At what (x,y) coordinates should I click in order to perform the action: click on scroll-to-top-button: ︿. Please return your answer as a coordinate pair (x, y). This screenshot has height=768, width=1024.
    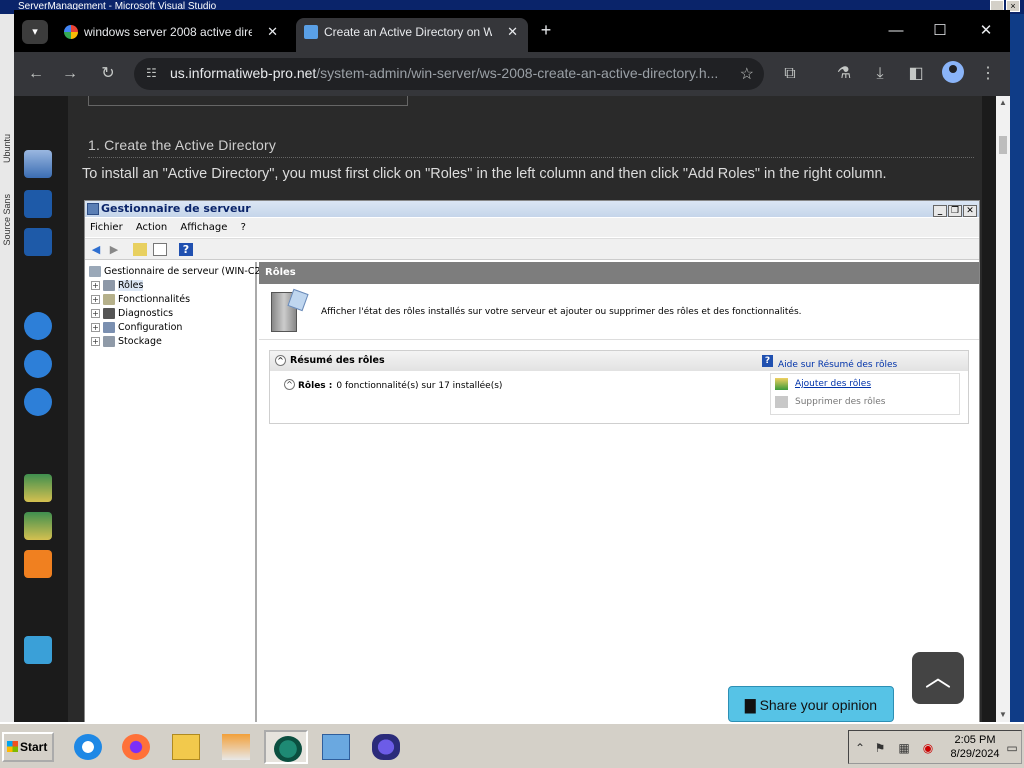
    Looking at the image, I should click on (938, 678).